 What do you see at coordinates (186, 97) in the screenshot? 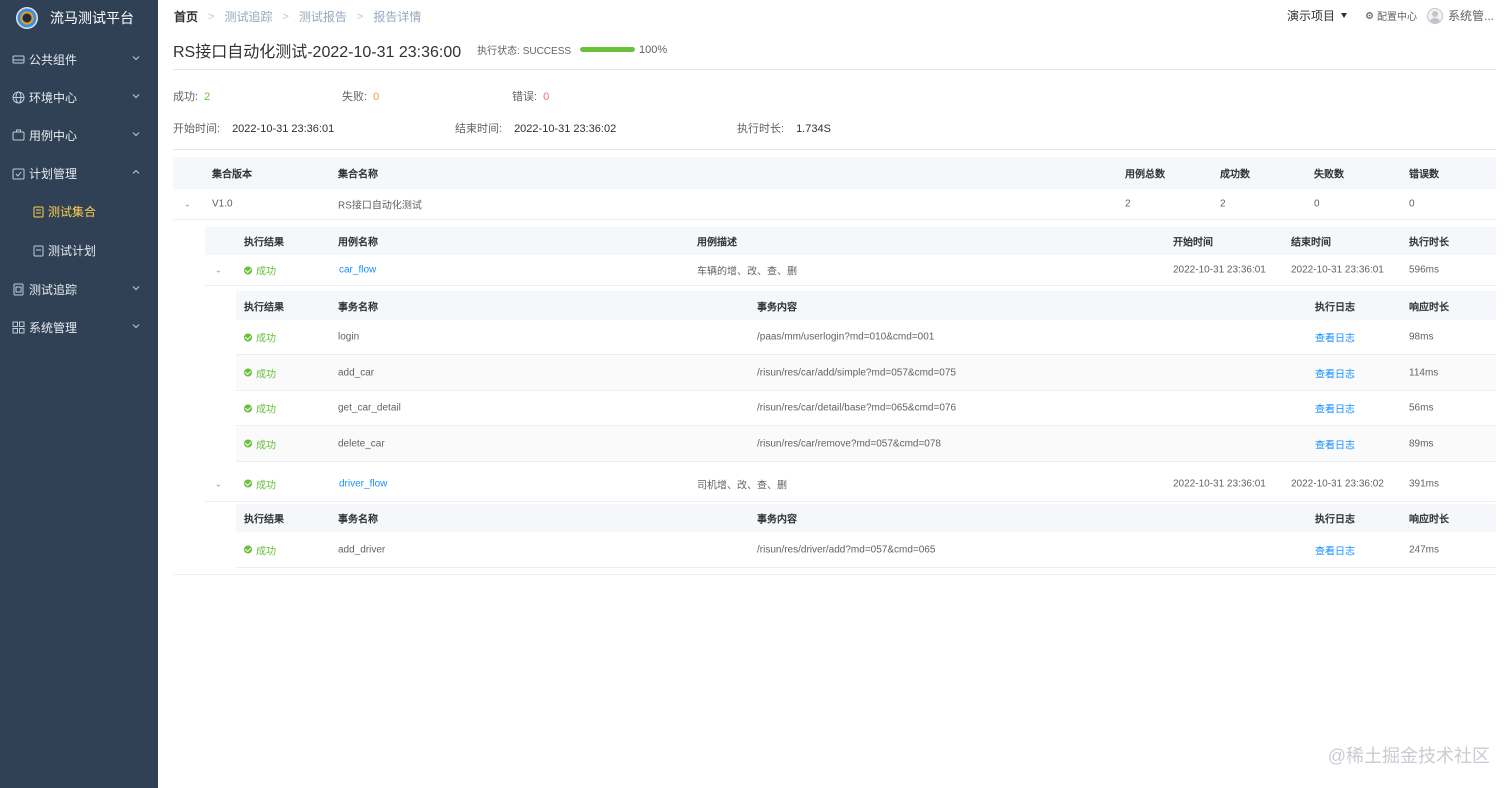
I see `stat-success-label: 成功:` at bounding box center [186, 97].